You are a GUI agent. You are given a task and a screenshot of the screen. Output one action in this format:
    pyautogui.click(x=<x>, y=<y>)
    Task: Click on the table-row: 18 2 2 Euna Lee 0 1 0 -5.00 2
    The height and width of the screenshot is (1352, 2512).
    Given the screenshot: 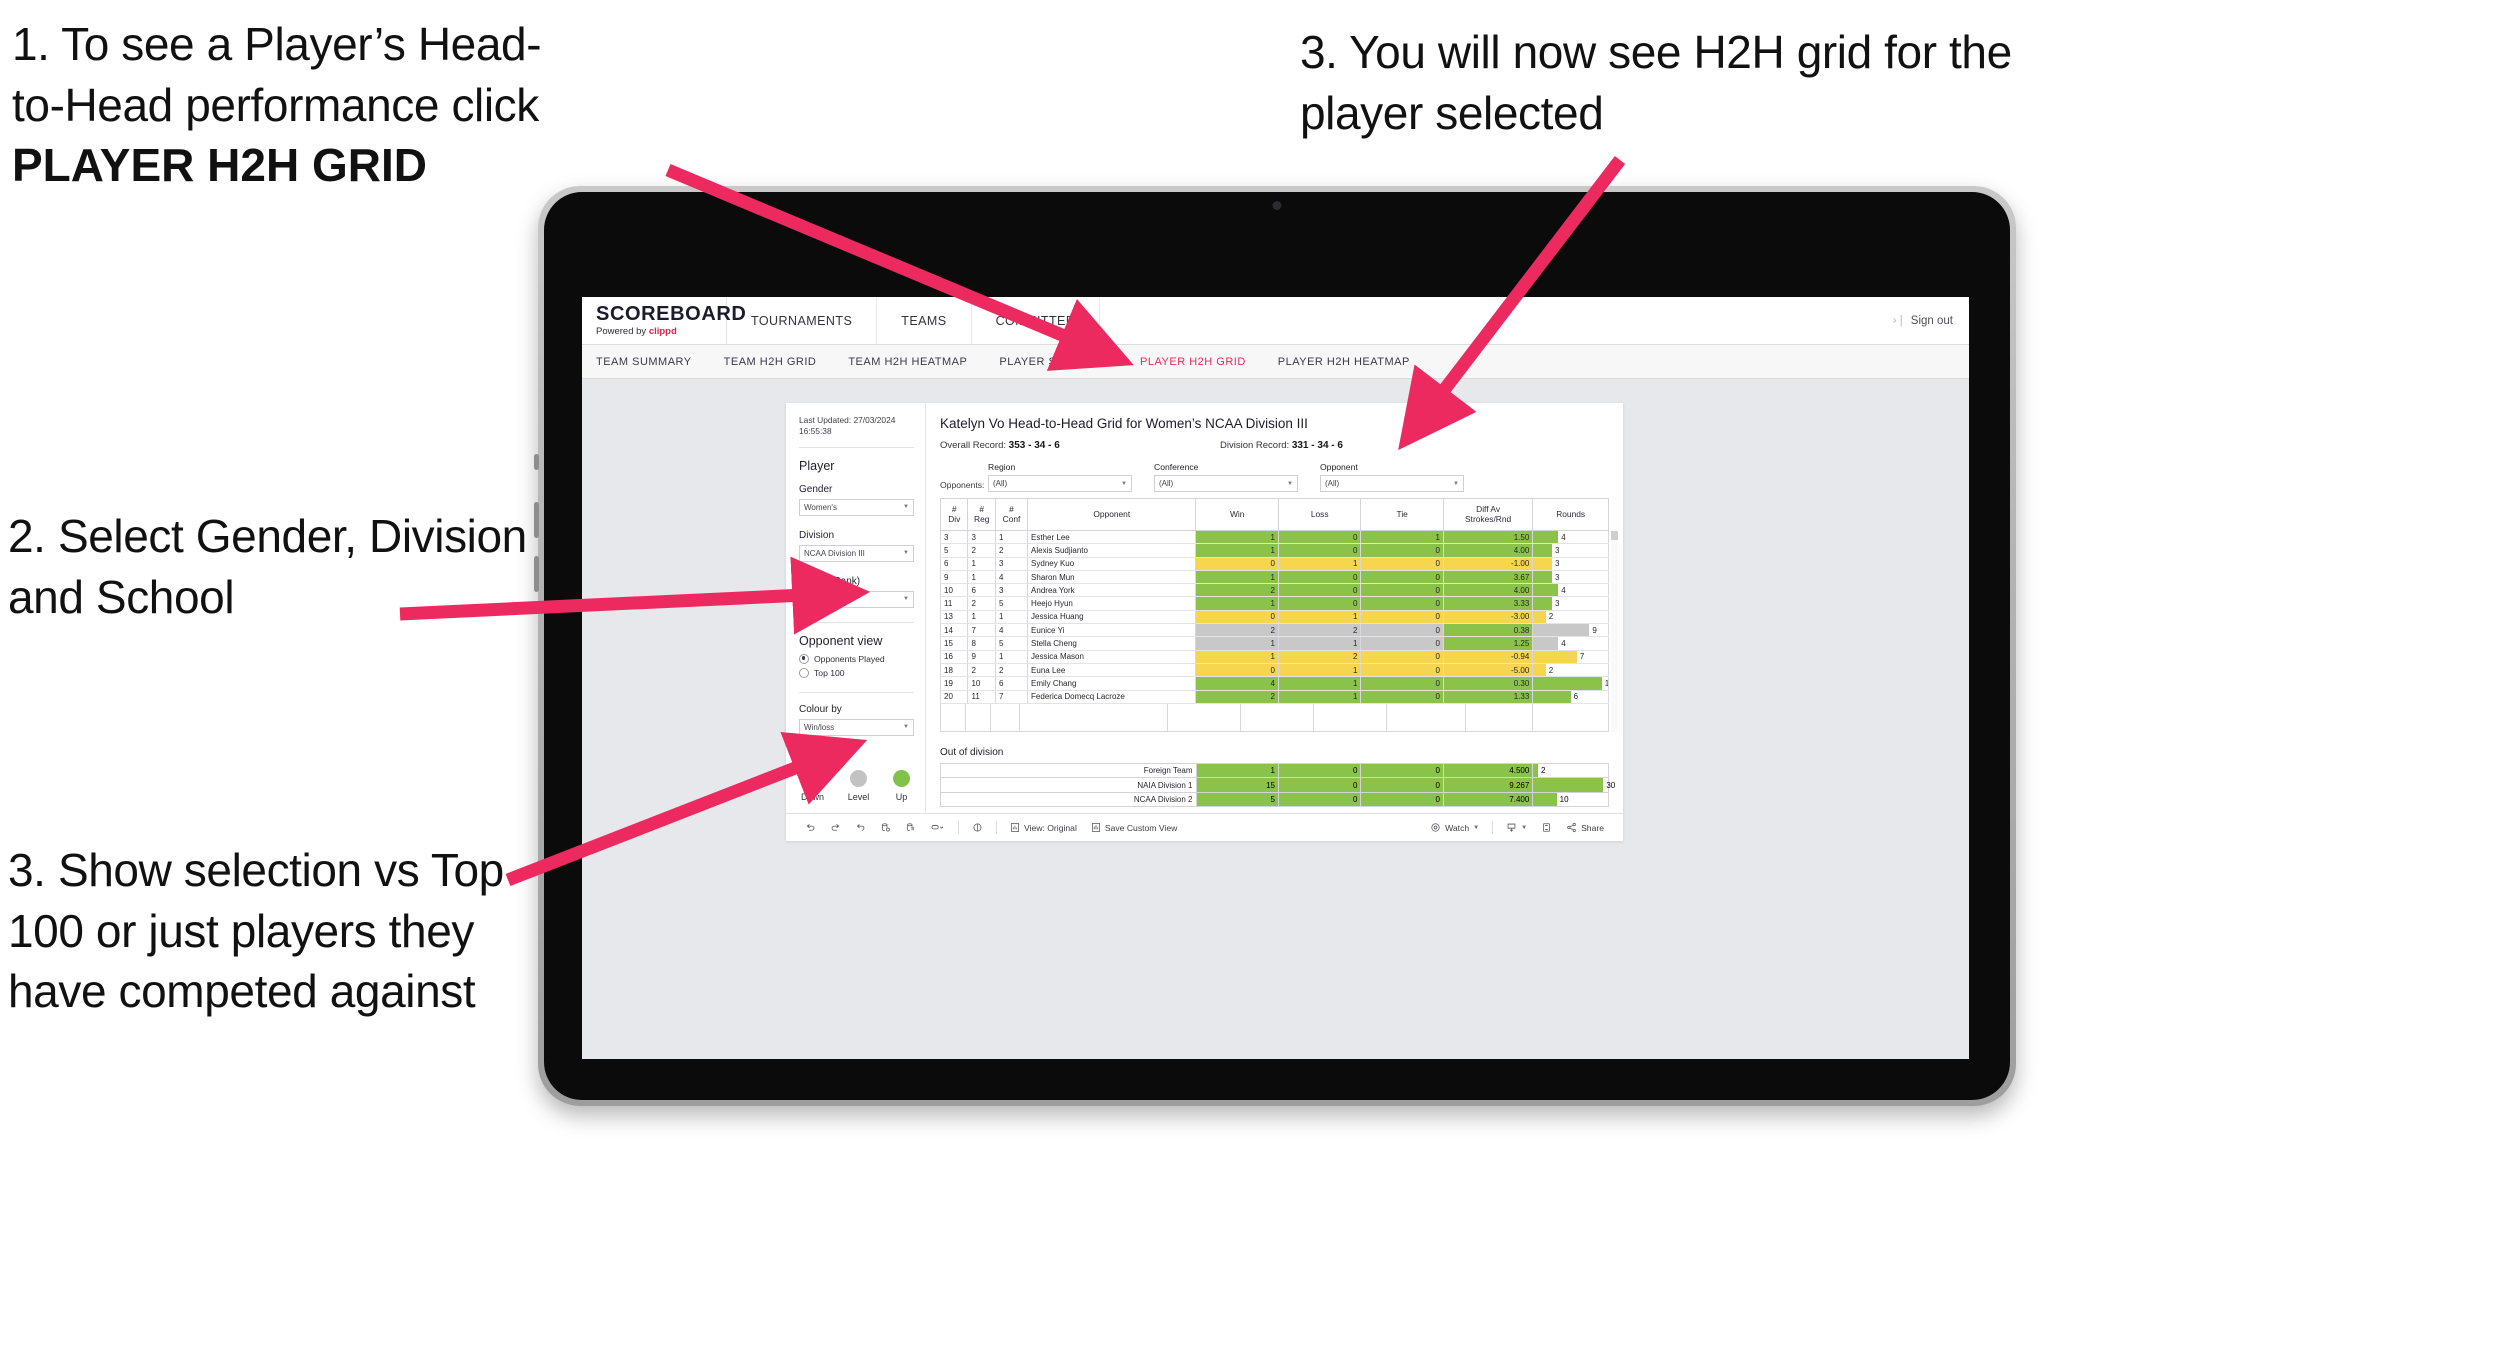 What is the action you would take?
    pyautogui.click(x=1274, y=670)
    